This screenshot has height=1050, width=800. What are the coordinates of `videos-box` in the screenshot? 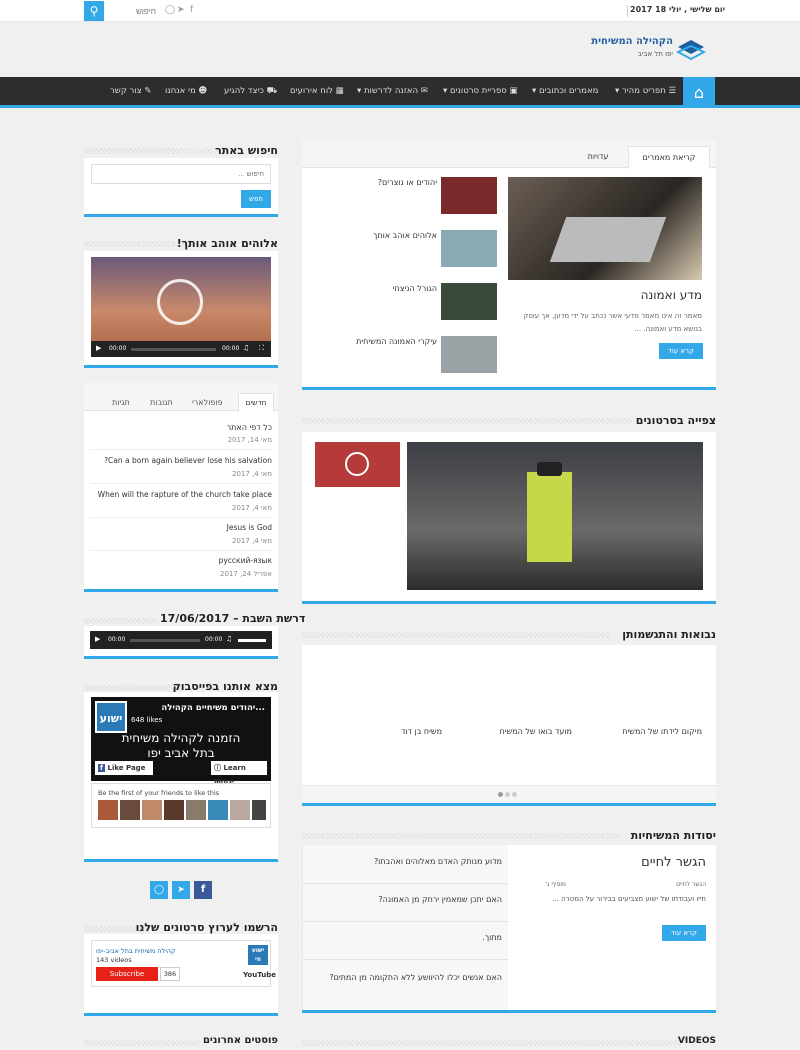 It's located at (509, 518).